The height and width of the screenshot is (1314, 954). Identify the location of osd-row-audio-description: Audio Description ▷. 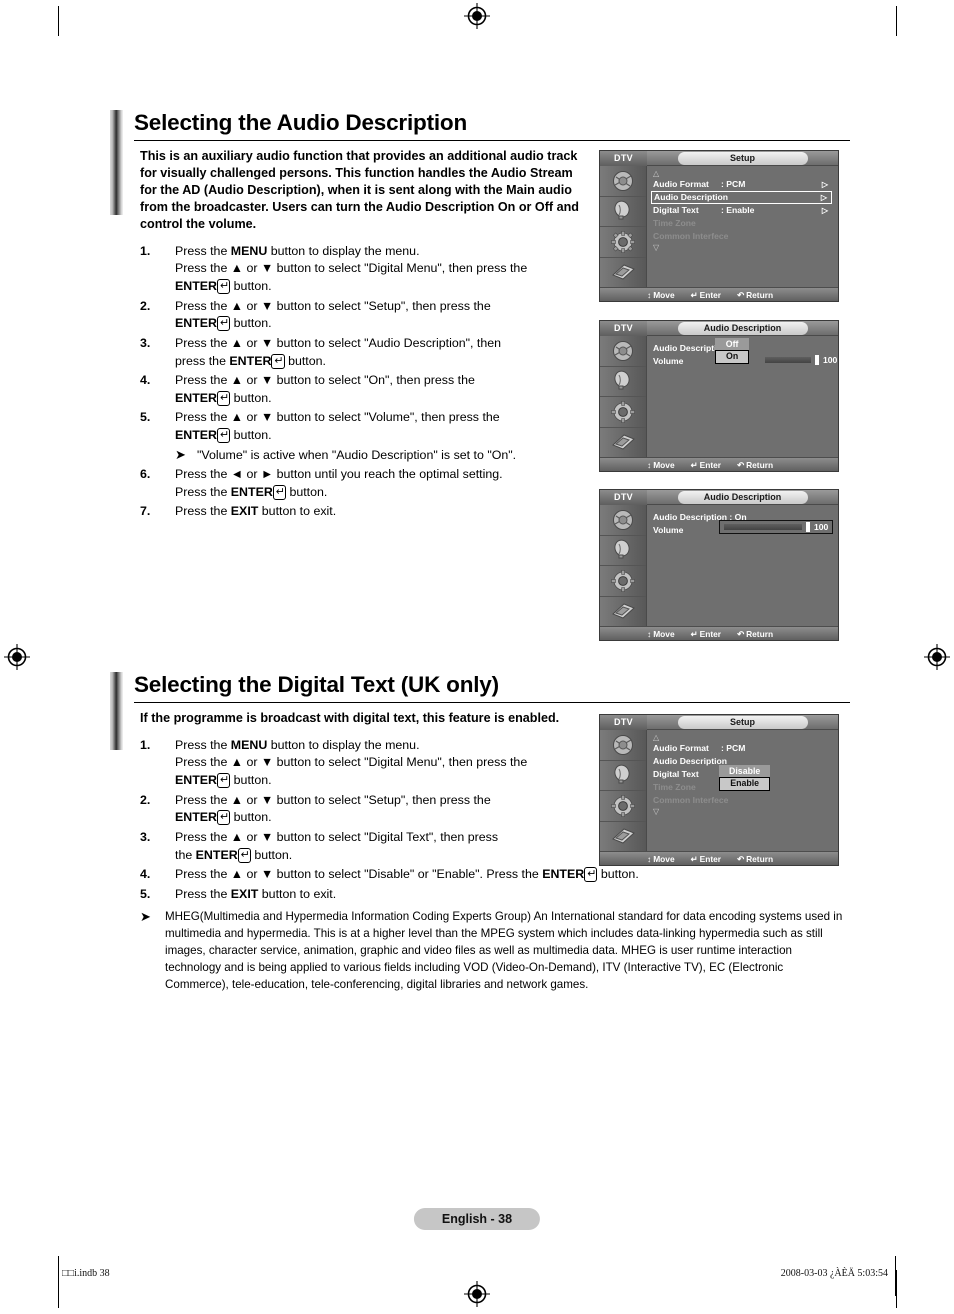
(741, 197).